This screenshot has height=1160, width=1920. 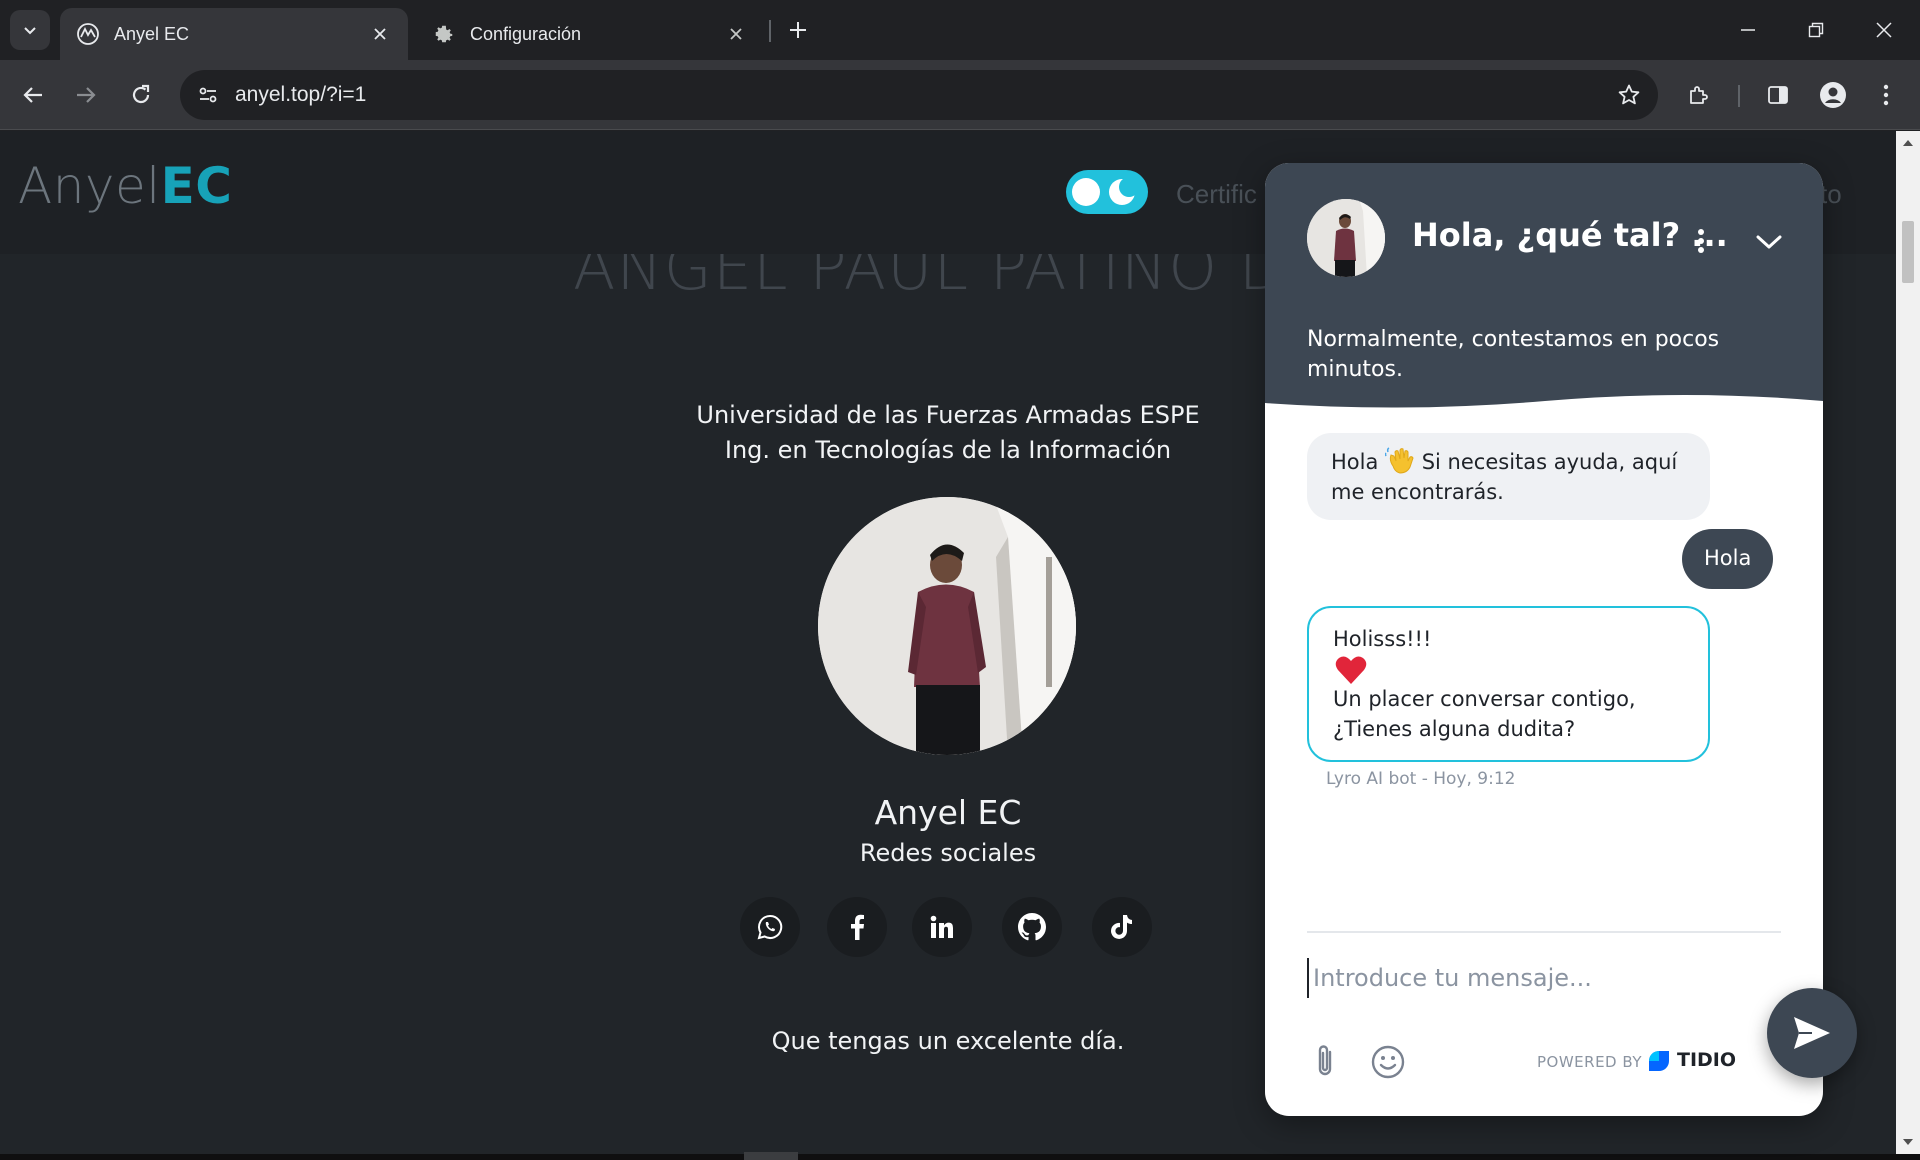 I want to click on message-meta: Lyro AI bot - Hoy, 9:12, so click(x=1421, y=779).